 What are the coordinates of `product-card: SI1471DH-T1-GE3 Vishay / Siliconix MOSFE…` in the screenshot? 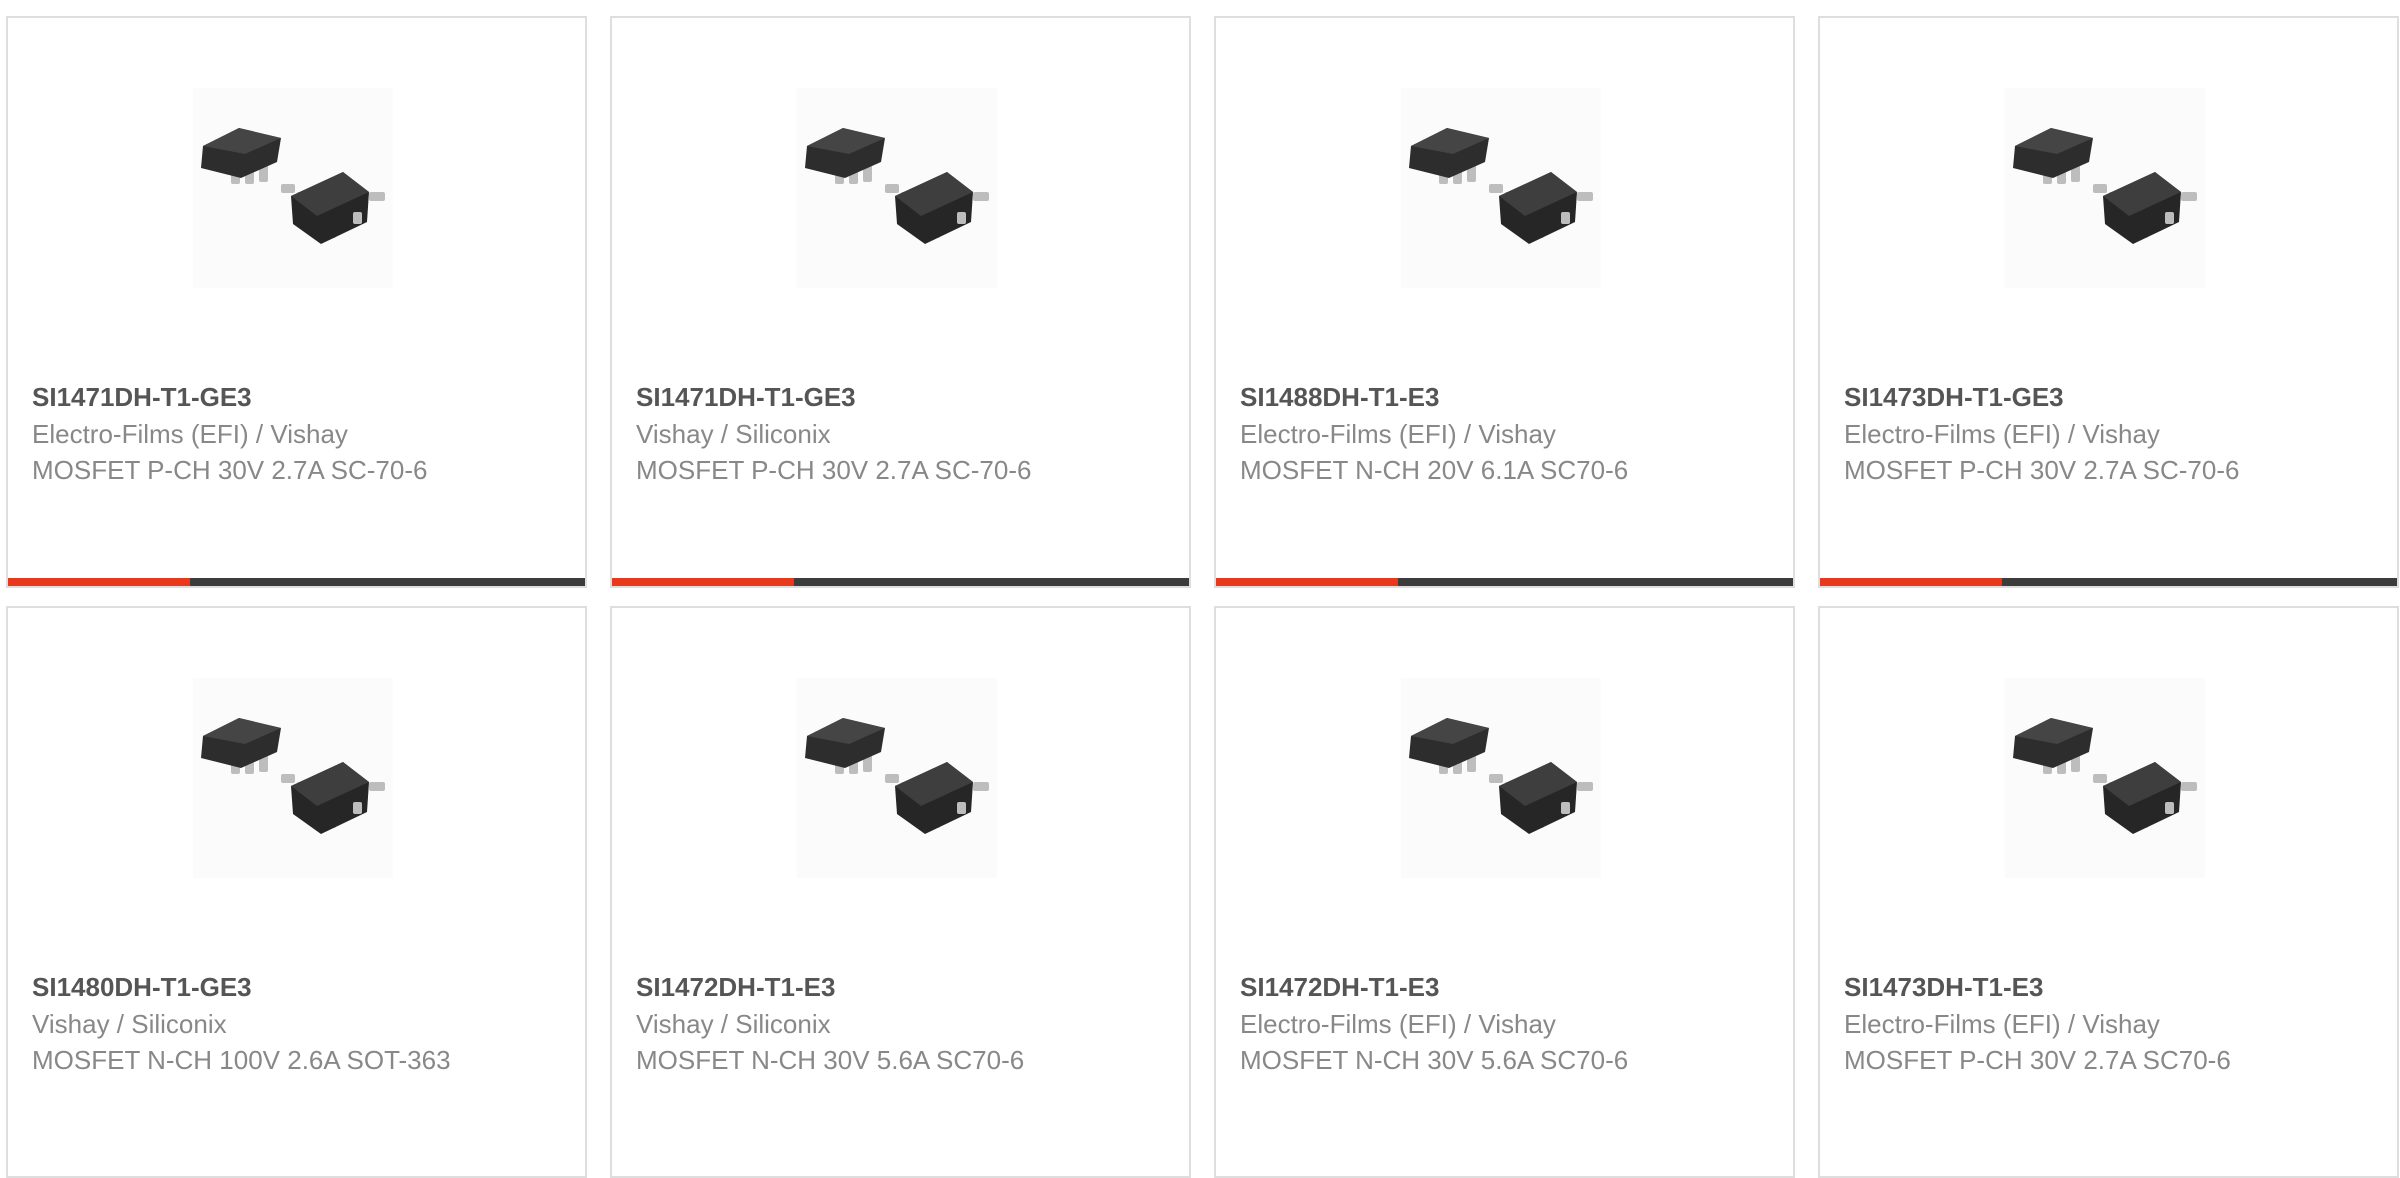 It's located at (900, 302).